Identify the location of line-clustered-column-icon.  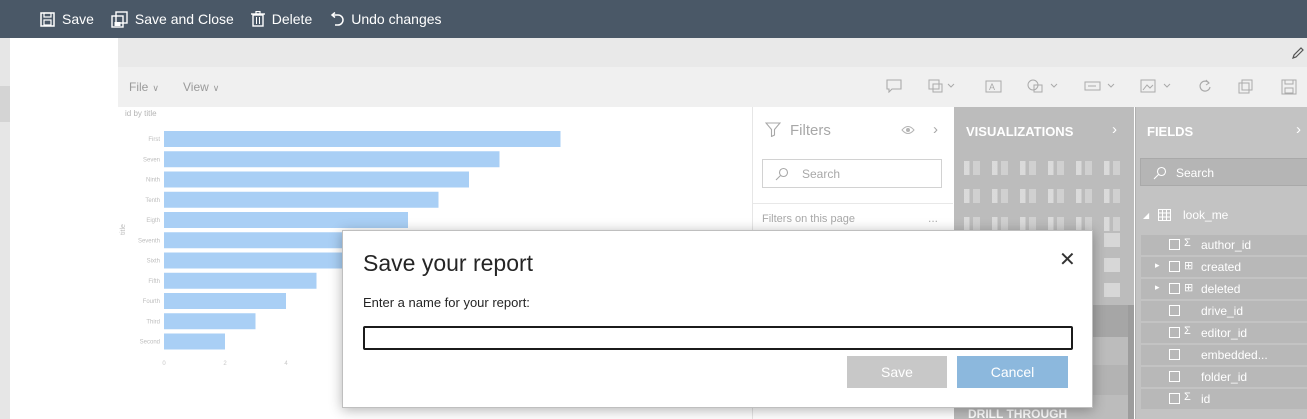
(1084, 196).